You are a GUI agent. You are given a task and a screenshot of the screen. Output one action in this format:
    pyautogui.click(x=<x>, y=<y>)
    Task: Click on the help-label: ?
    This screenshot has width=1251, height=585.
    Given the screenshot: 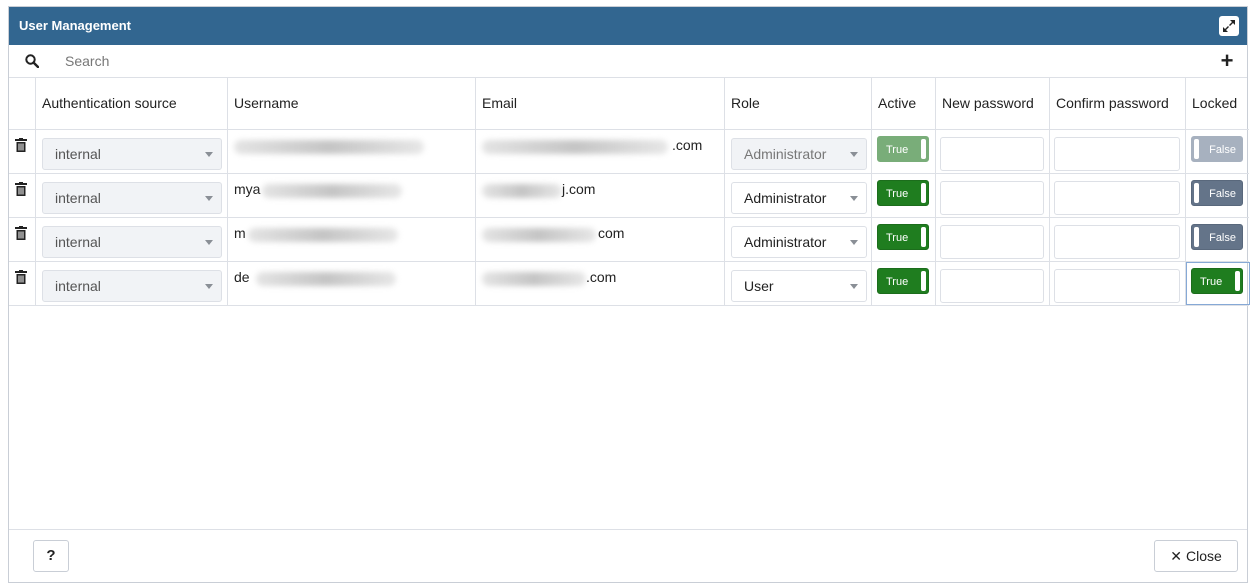 What is the action you would take?
    pyautogui.click(x=51, y=555)
    